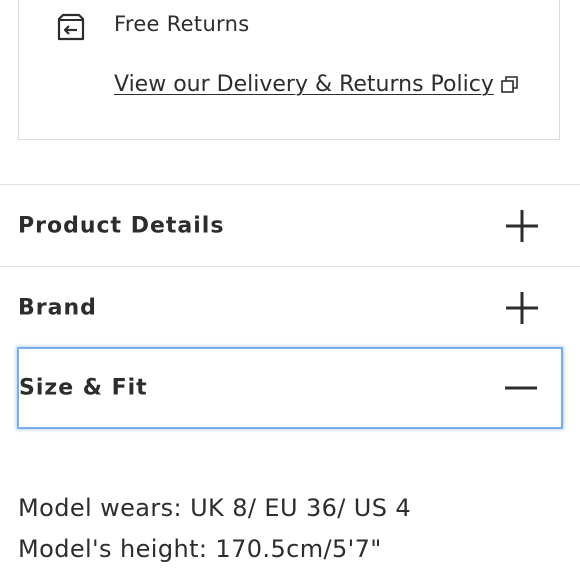  What do you see at coordinates (290, 307) in the screenshot?
I see `accordion-brand: Brand` at bounding box center [290, 307].